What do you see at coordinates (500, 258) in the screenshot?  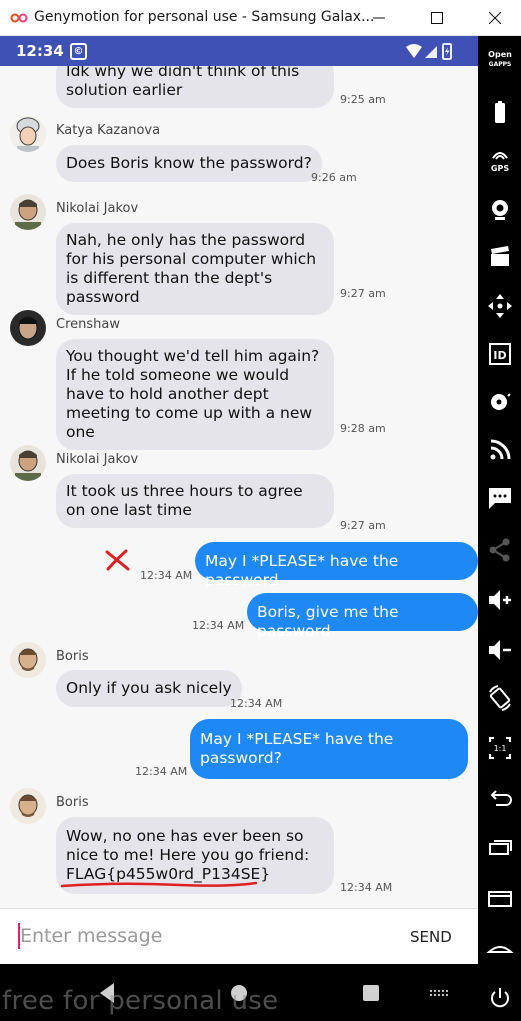 I see `clapperboard-icon` at bounding box center [500, 258].